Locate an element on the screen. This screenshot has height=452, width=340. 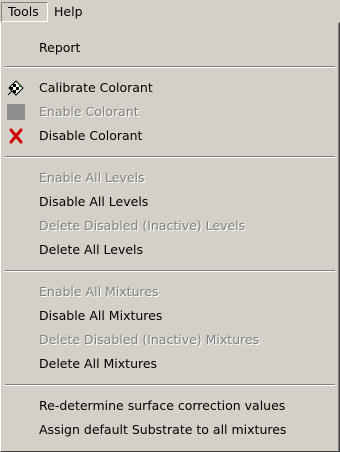
menu-item-delete-disabled-mixtures: Delete Disabled (Inactive) Mixtures is located at coordinates (170, 340).